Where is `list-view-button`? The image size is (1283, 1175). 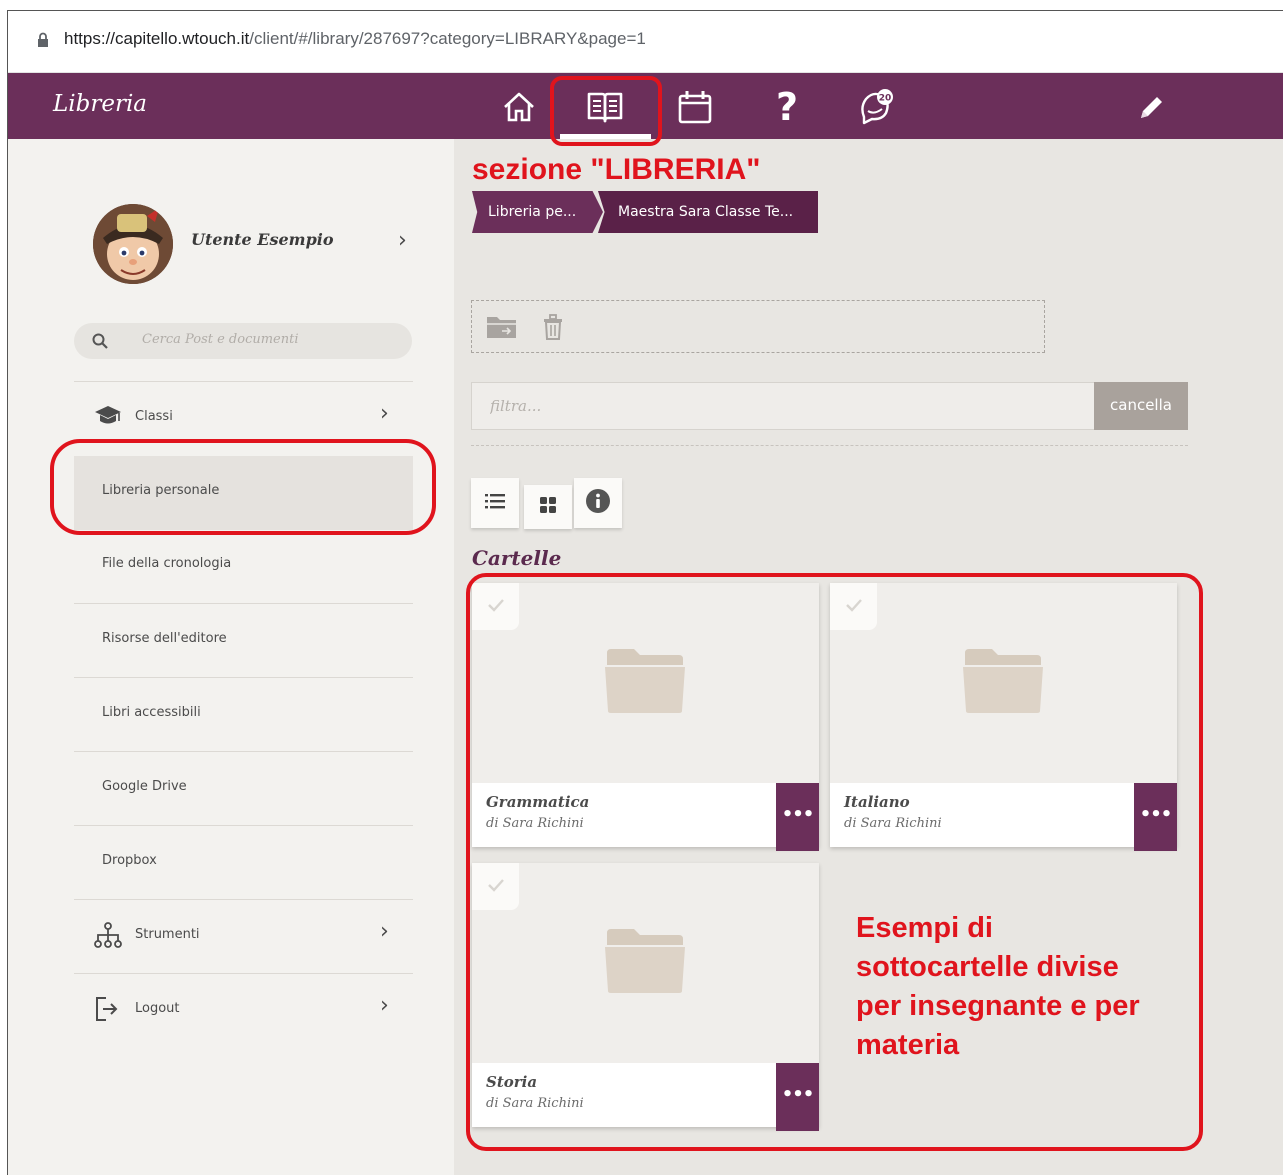 list-view-button is located at coordinates (495, 503).